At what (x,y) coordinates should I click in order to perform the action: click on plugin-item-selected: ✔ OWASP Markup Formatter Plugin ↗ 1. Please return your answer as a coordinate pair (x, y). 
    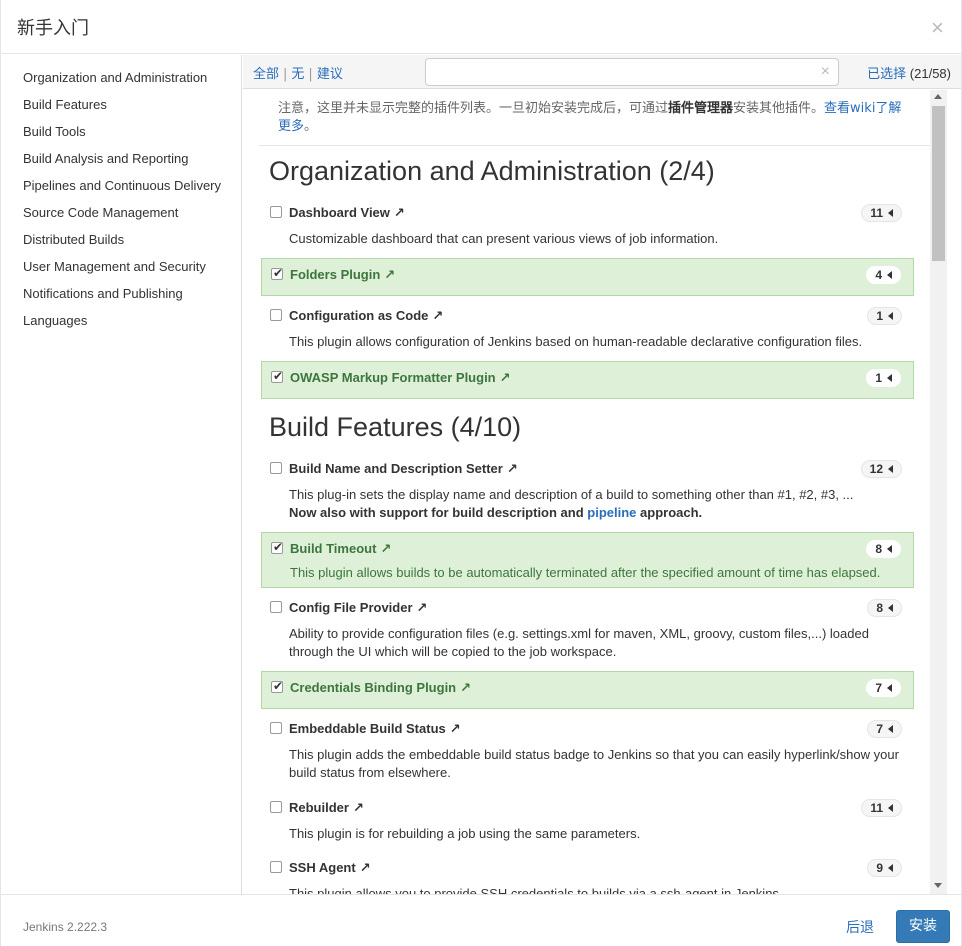
    Looking at the image, I should click on (587, 380).